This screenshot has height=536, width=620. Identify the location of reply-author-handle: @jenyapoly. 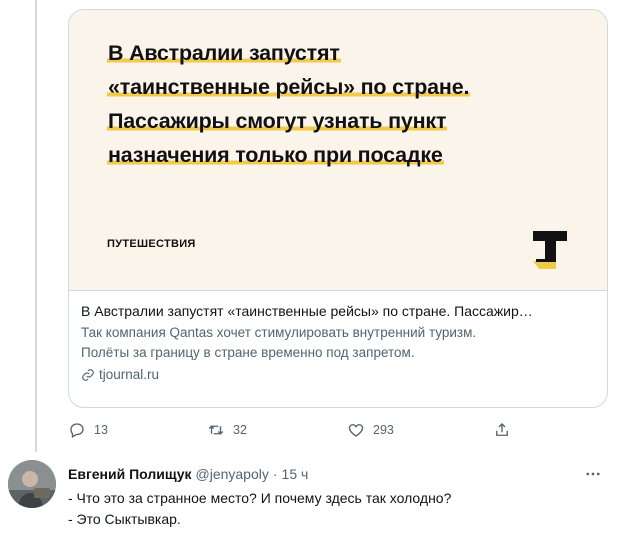
(232, 474).